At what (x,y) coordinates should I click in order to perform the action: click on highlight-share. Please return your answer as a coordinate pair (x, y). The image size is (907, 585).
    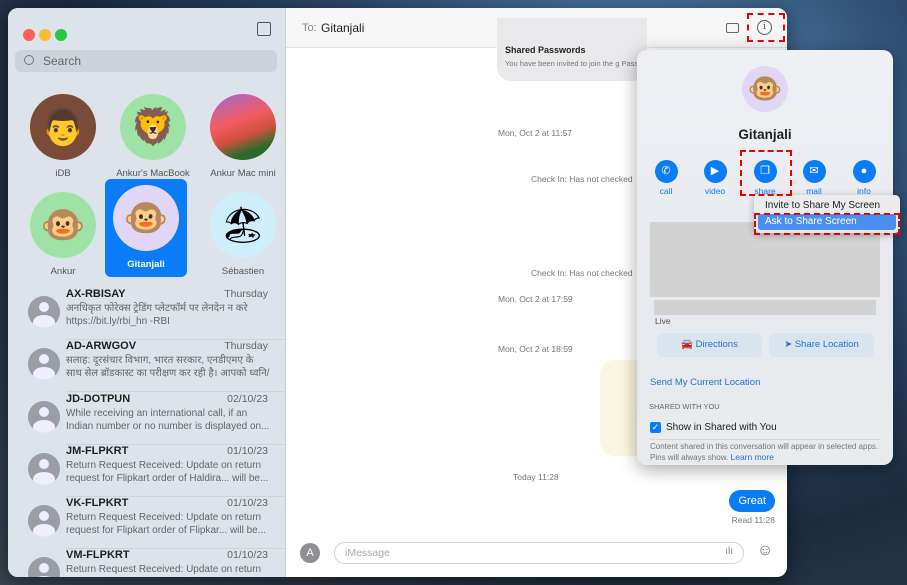
    Looking at the image, I should click on (766, 173).